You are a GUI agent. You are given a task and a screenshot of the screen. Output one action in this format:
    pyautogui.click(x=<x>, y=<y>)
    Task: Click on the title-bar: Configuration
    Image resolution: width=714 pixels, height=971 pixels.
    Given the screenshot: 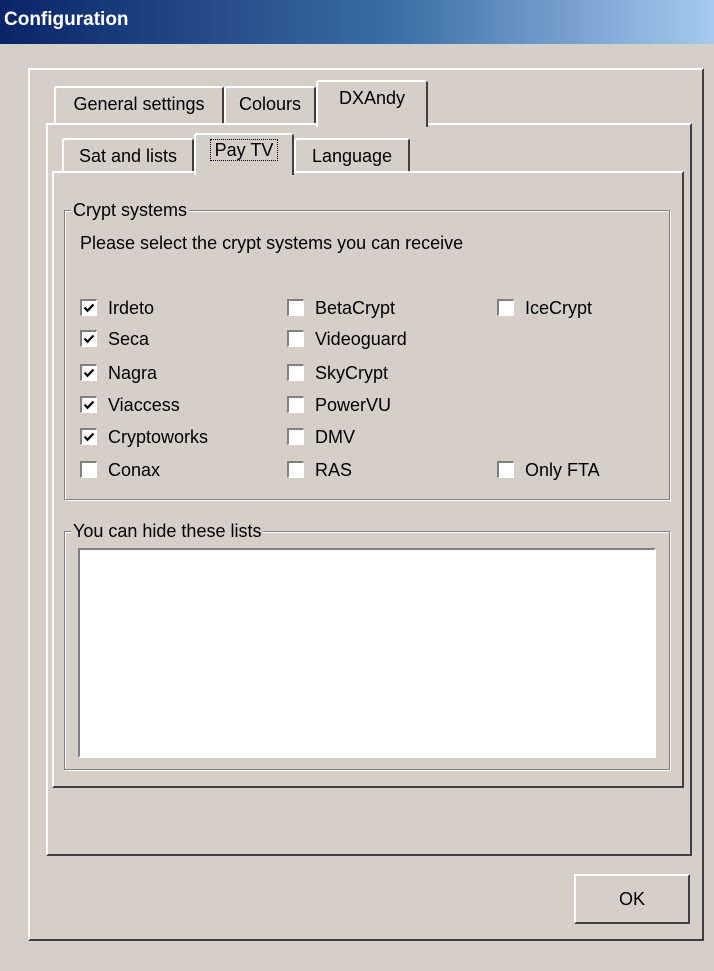 What is the action you would take?
    pyautogui.click(x=357, y=22)
    